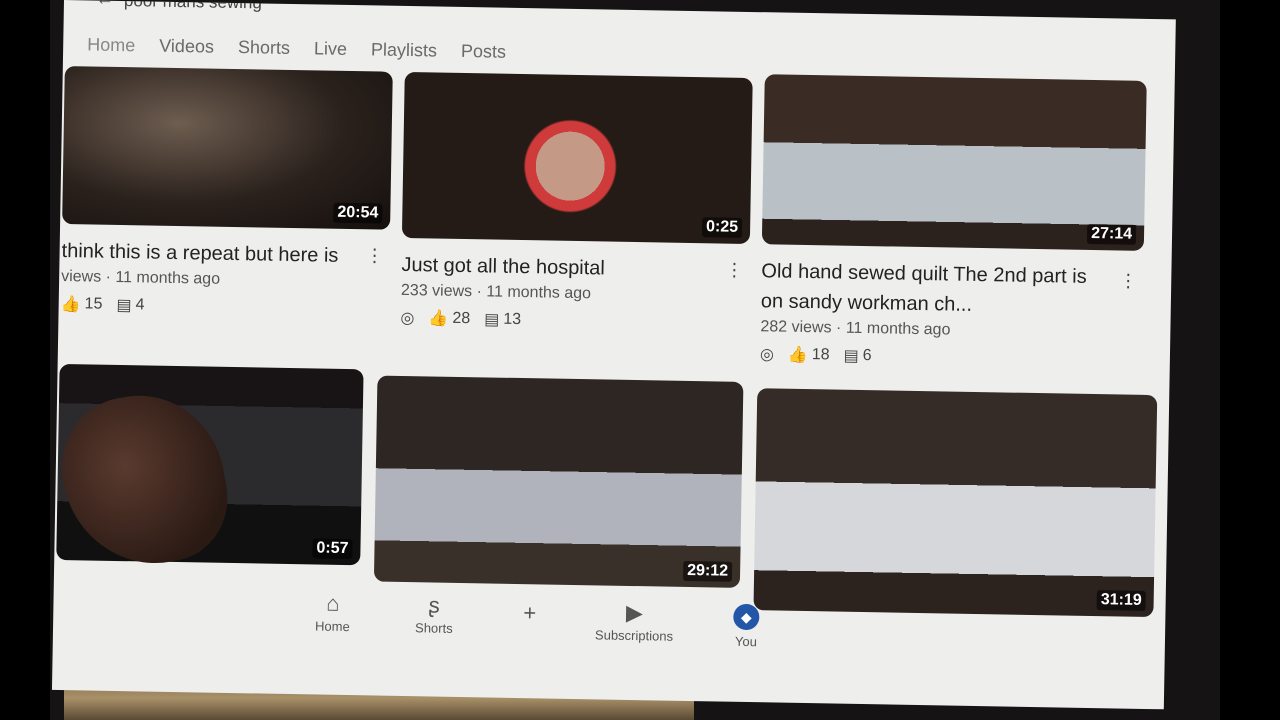  I want to click on likes: 👍 28, so click(449, 318).